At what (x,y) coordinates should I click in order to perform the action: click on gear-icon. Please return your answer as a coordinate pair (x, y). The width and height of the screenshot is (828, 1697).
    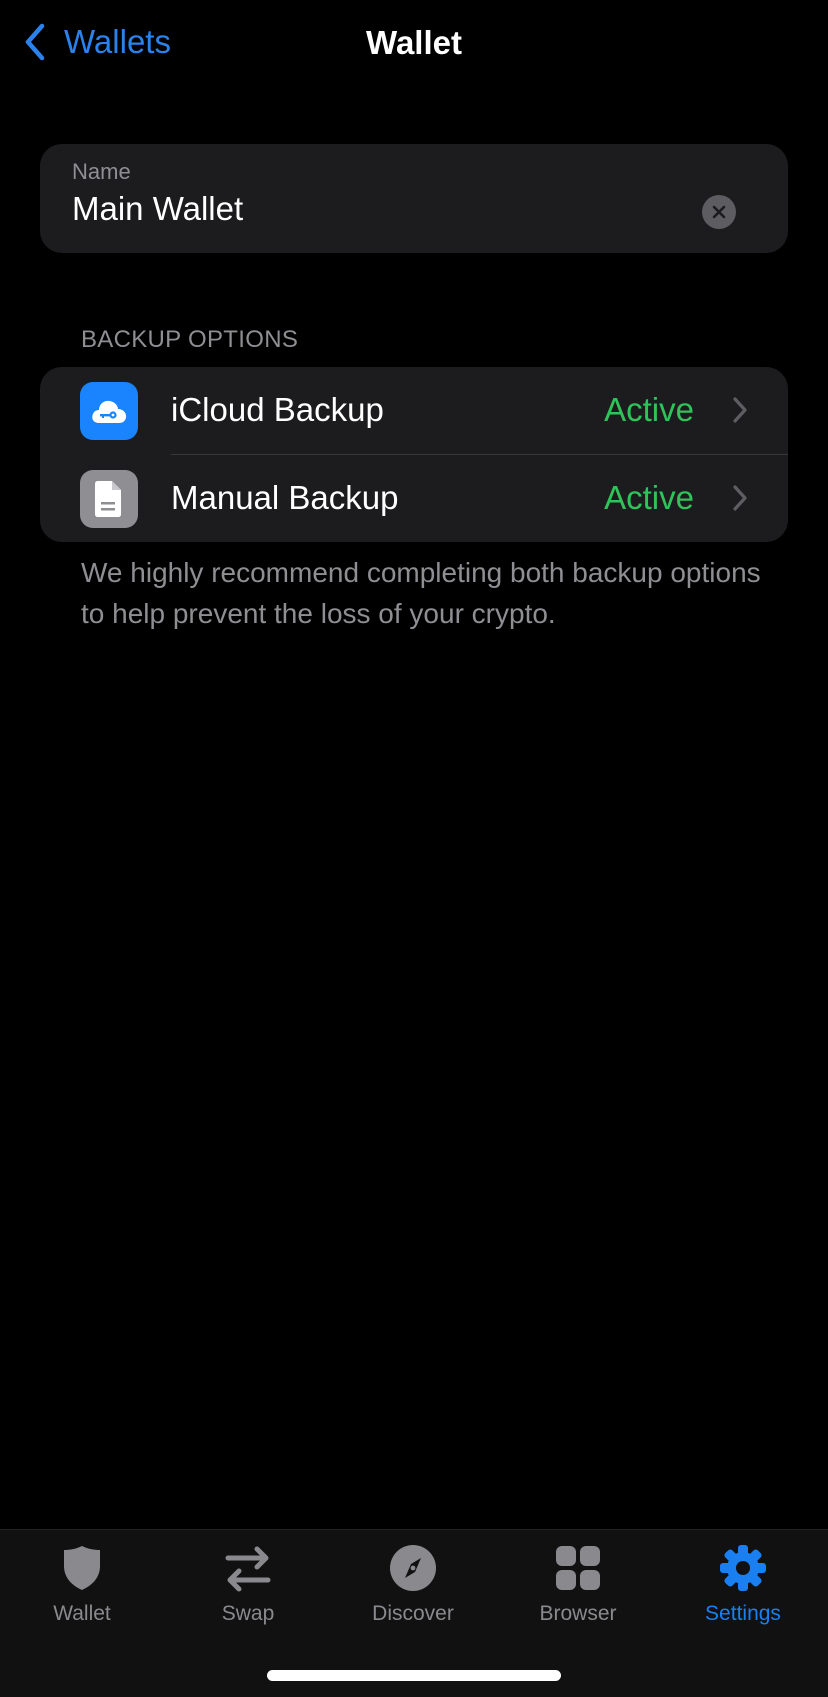
    Looking at the image, I should click on (743, 1568).